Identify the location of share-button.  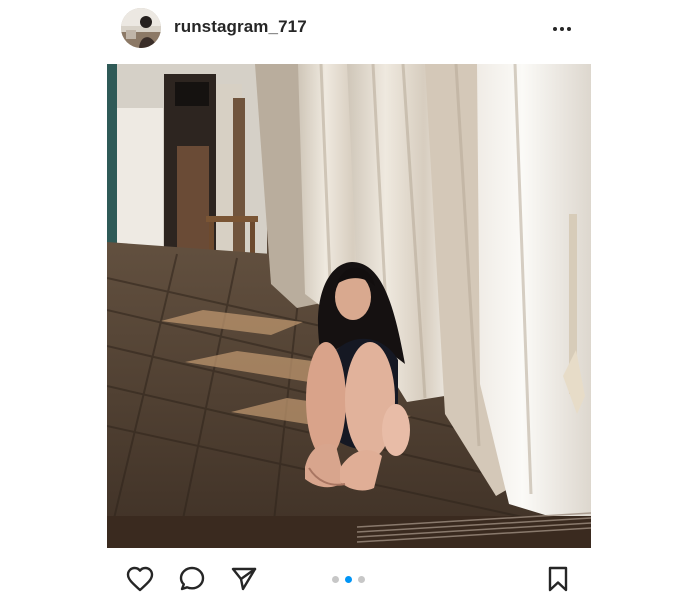
(244, 579).